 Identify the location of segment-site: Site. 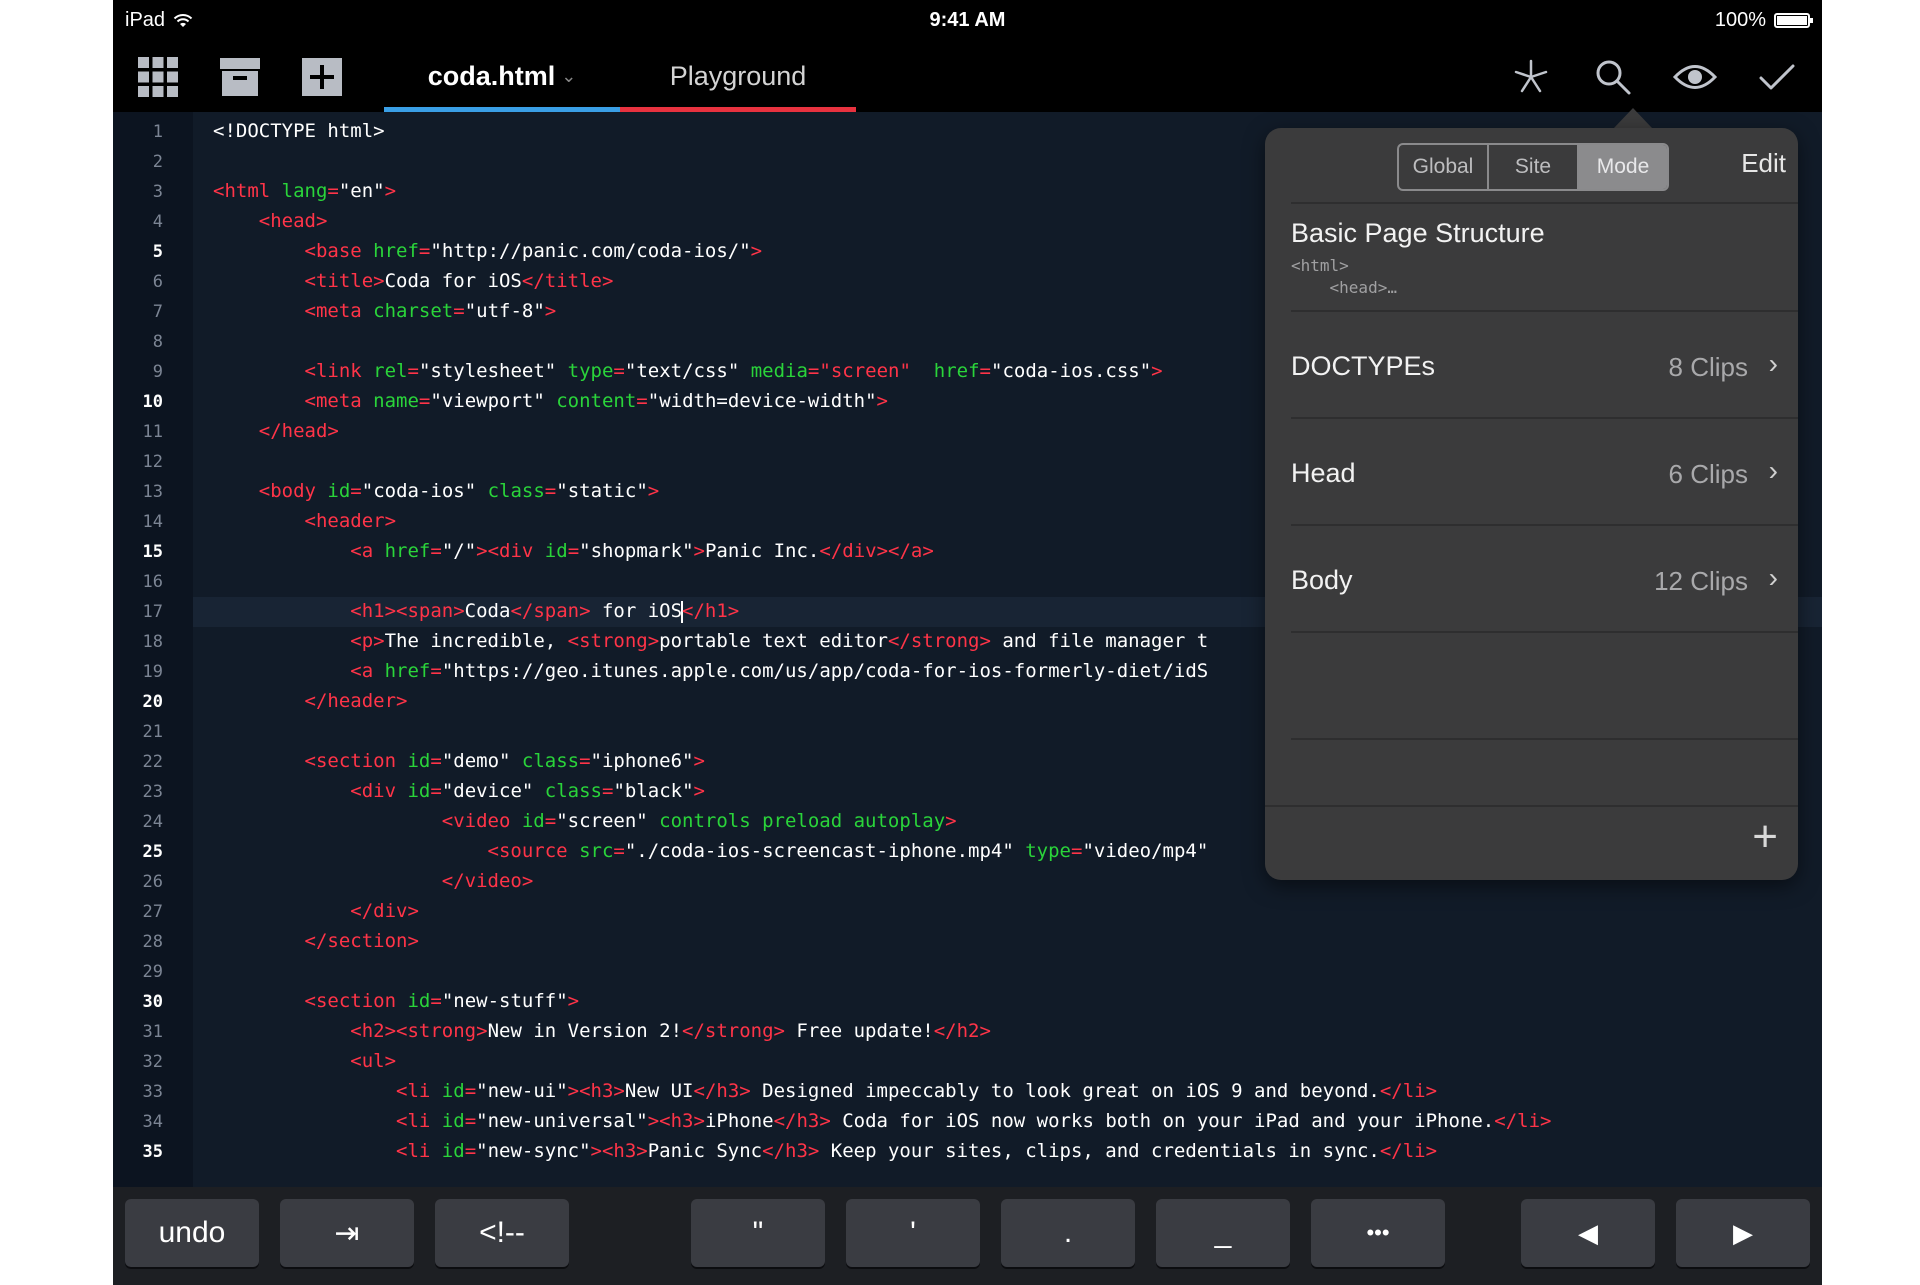
(1534, 167).